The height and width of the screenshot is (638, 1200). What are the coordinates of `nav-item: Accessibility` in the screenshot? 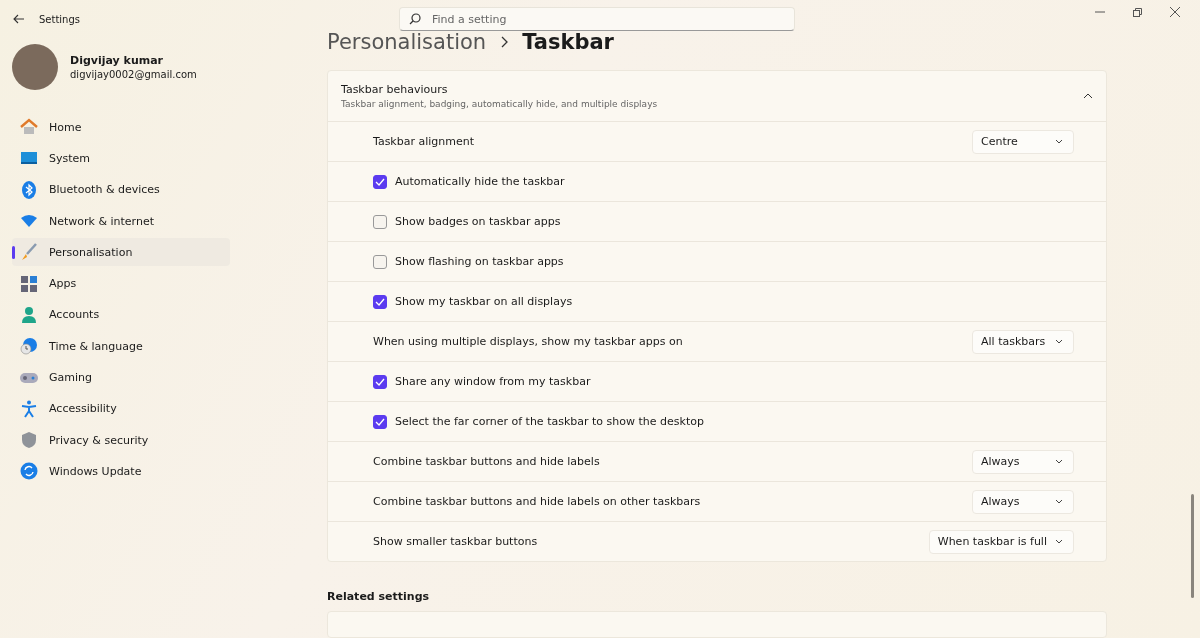 It's located at (121, 408).